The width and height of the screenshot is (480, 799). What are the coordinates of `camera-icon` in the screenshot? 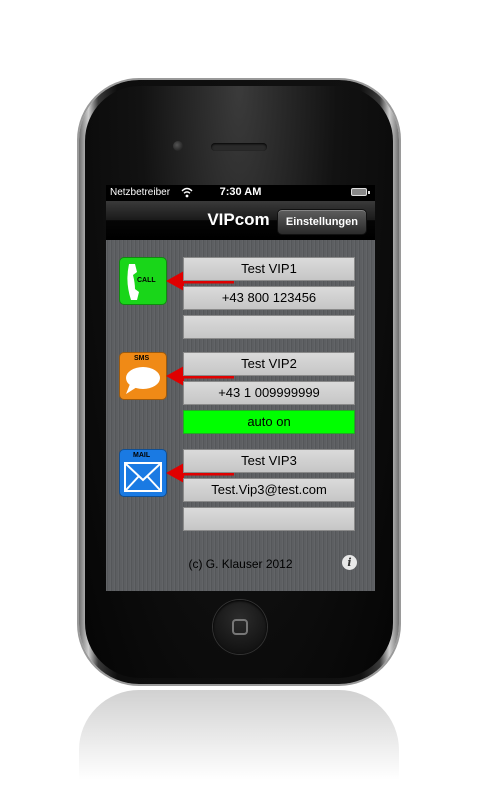 It's located at (178, 146).